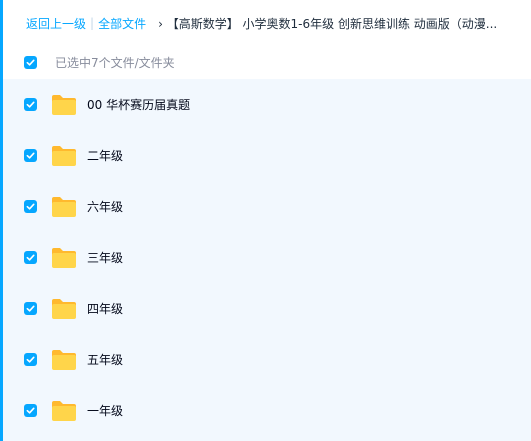 The image size is (531, 441). What do you see at coordinates (267, 359) in the screenshot?
I see `file-row: 五年级` at bounding box center [267, 359].